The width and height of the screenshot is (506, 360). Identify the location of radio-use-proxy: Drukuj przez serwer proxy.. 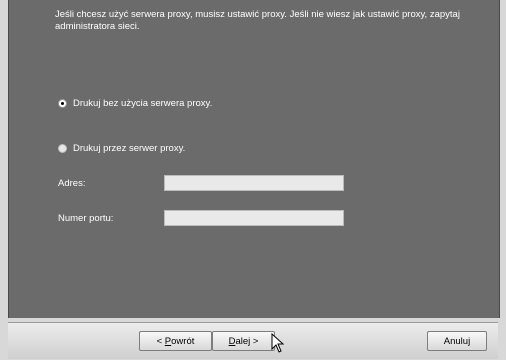
(121, 148).